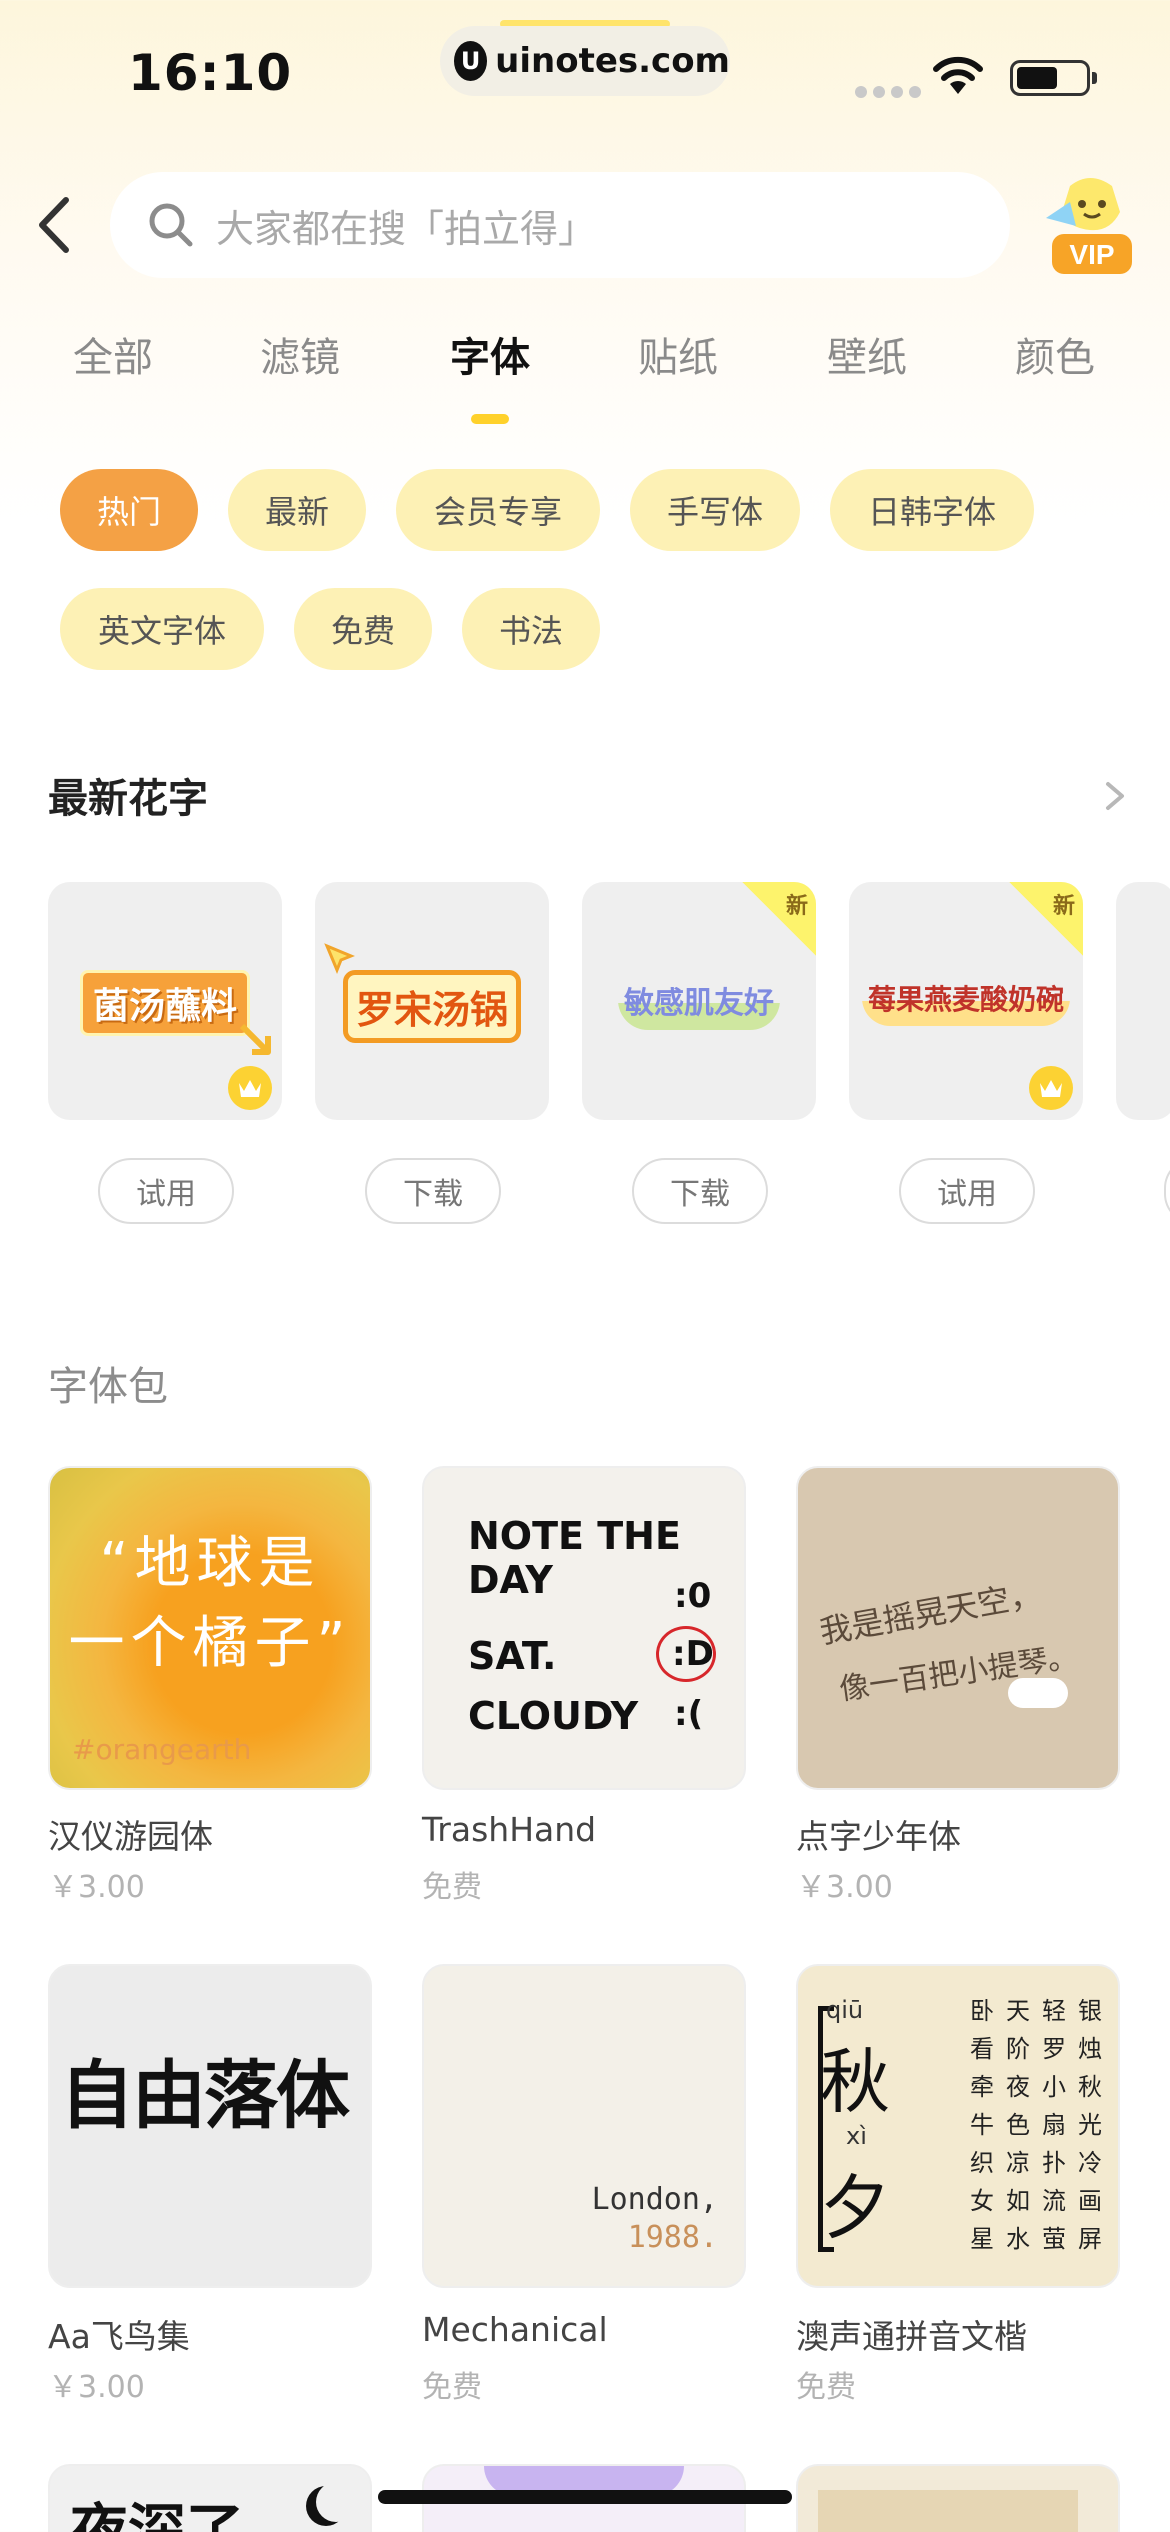  Describe the element at coordinates (162, 1749) in the screenshot. I see `preview-tag: #orangearth` at that location.